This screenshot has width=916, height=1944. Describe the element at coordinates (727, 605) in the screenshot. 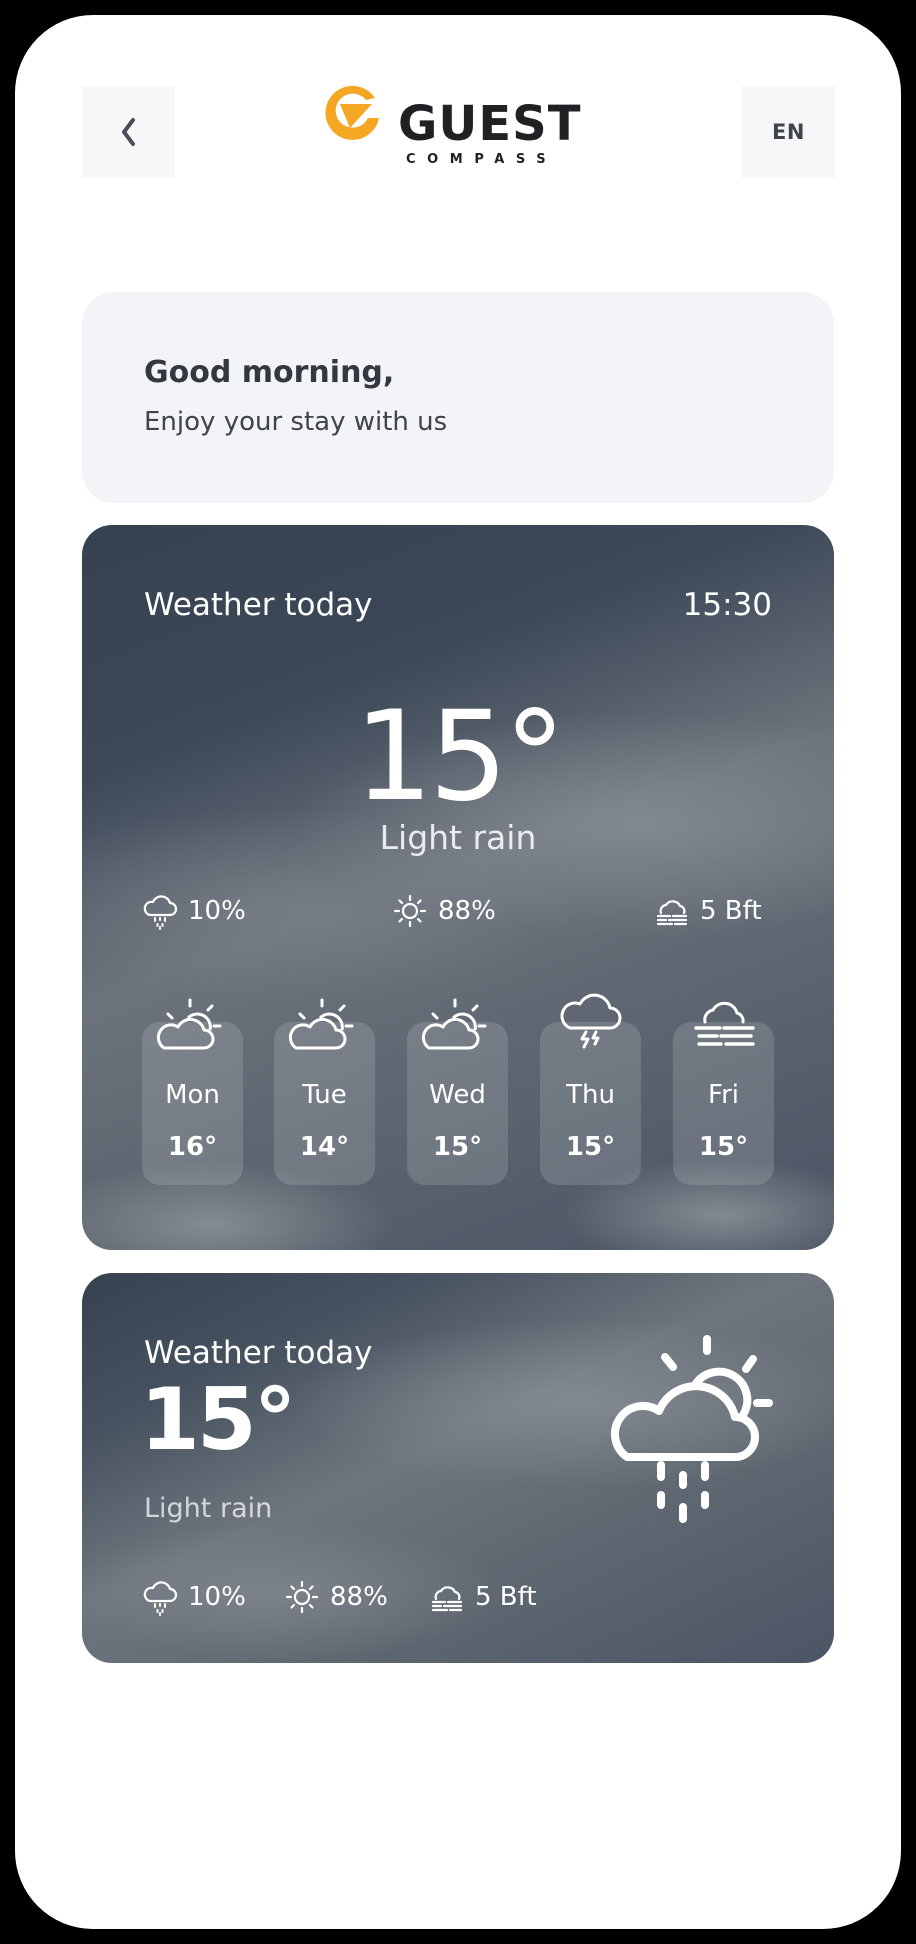

I see `weather-time: 15:30` at that location.